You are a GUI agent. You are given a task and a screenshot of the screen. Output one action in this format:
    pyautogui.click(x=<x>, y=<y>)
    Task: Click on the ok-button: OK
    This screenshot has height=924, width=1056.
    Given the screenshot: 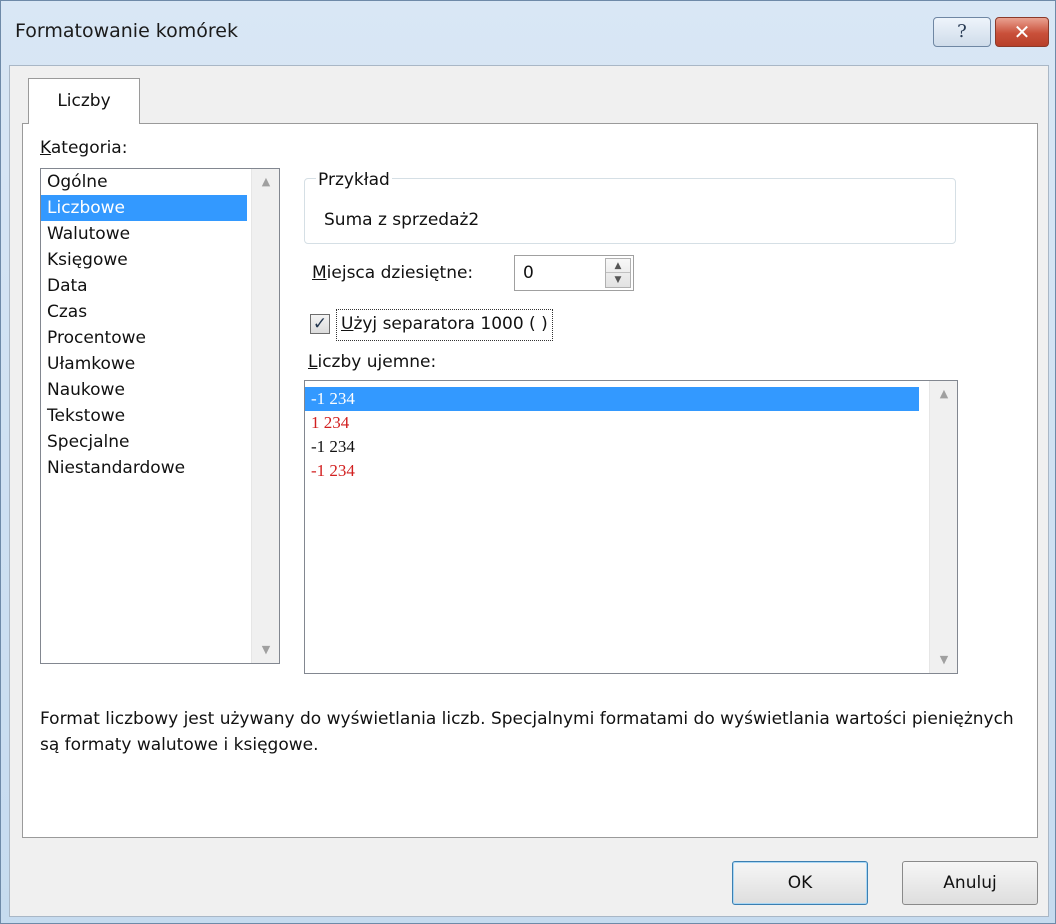 What is the action you would take?
    pyautogui.click(x=800, y=883)
    